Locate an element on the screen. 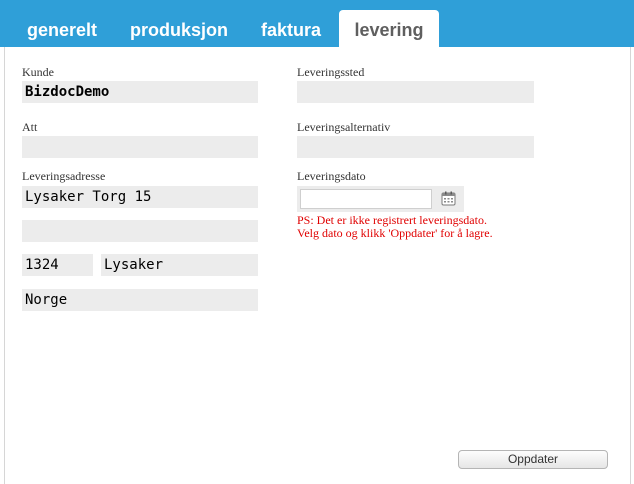 Image resolution: width=634 pixels, height=484 pixels. tab-levering: levering is located at coordinates (389, 28).